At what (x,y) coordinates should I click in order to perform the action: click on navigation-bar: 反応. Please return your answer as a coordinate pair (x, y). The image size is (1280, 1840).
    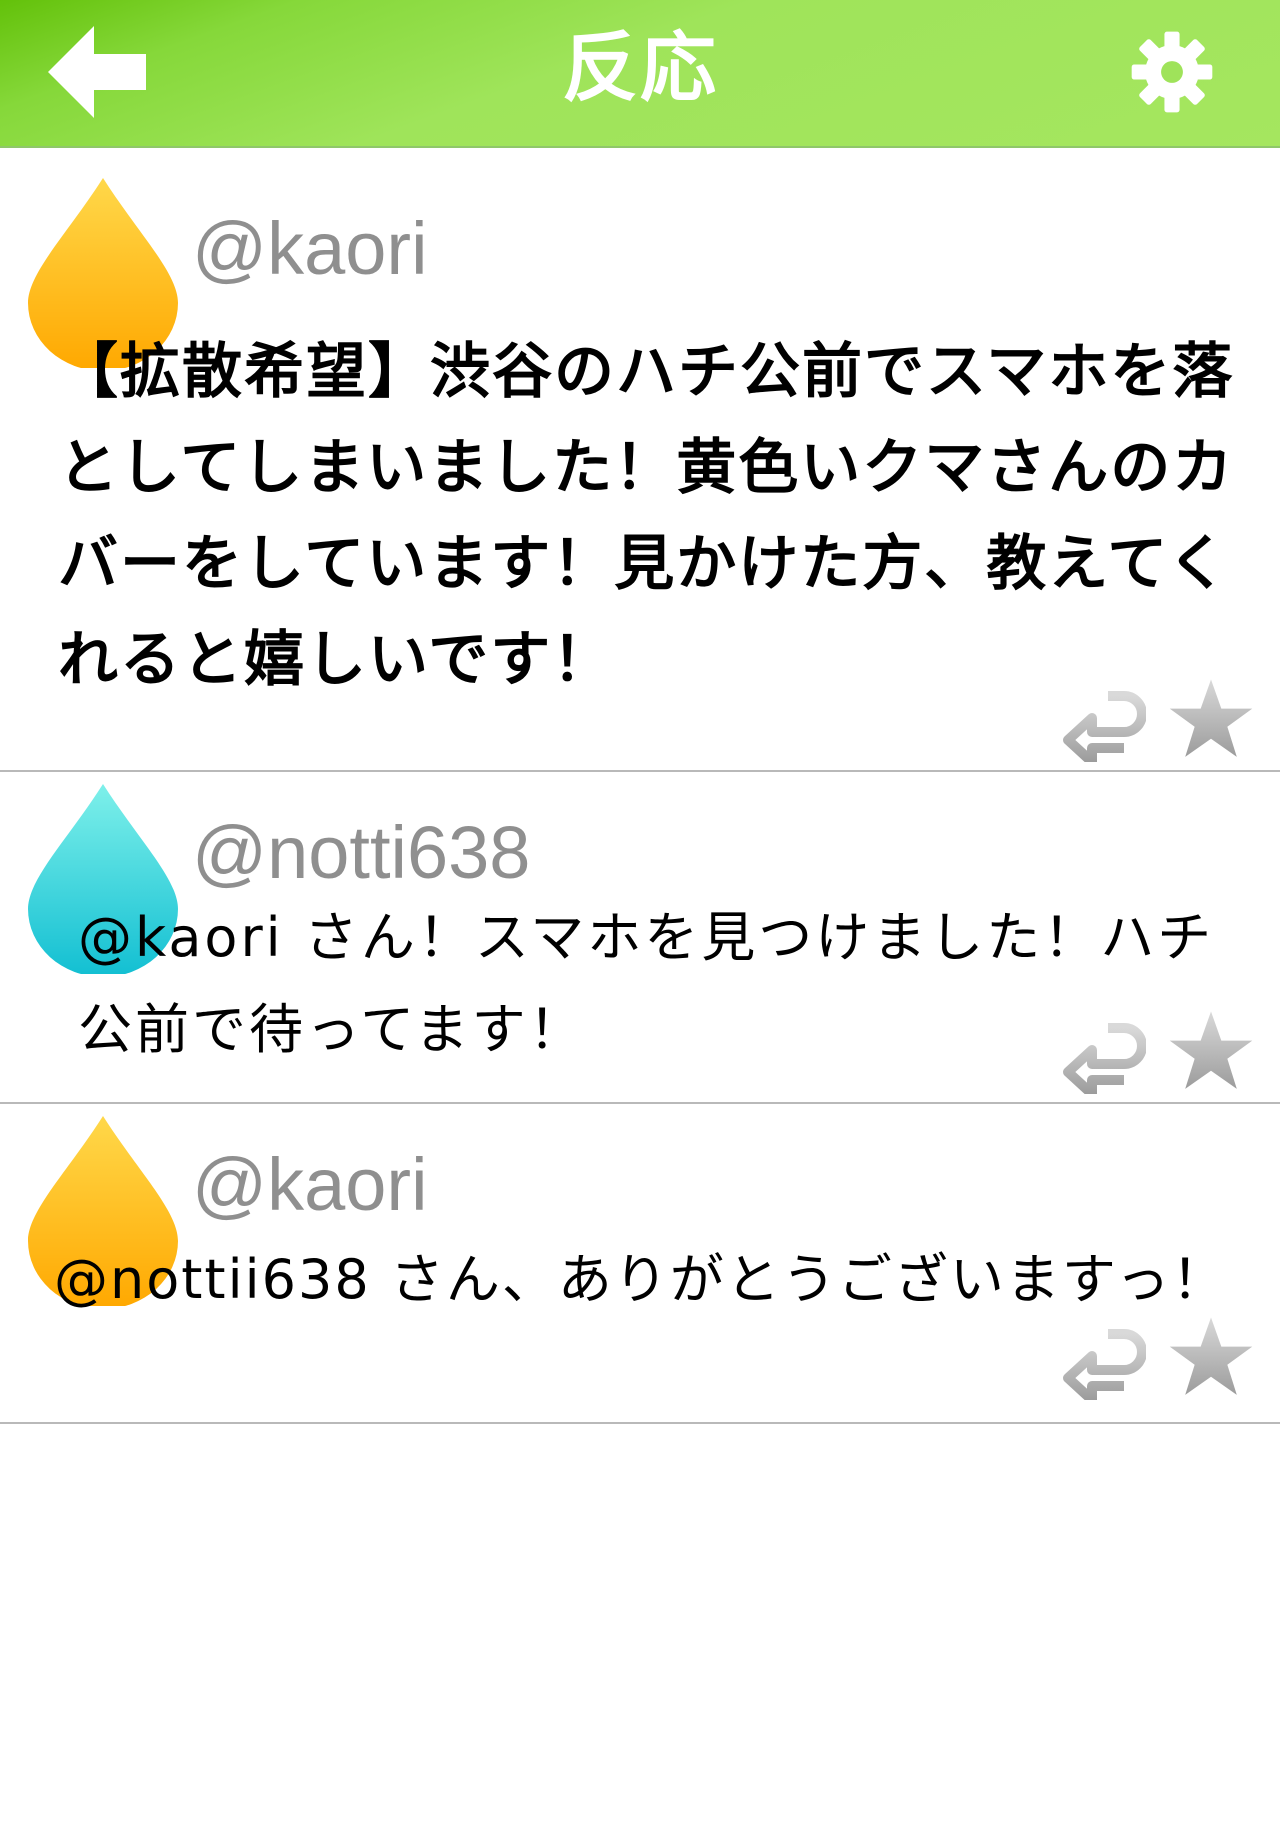
    Looking at the image, I should click on (640, 74).